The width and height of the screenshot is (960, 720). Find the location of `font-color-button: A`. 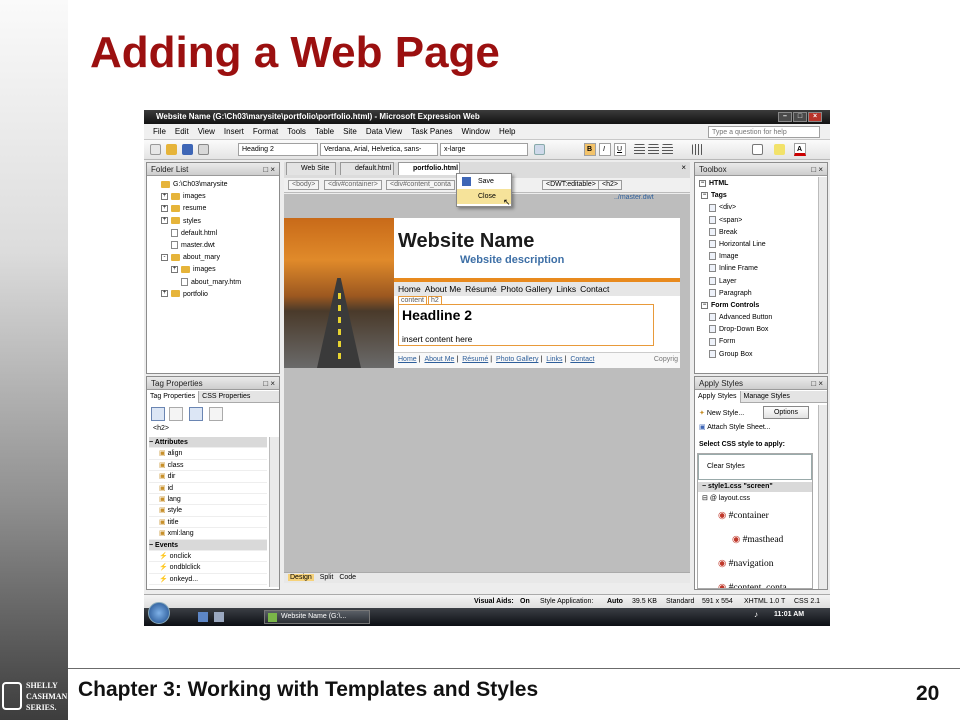

font-color-button: A is located at coordinates (800, 149).